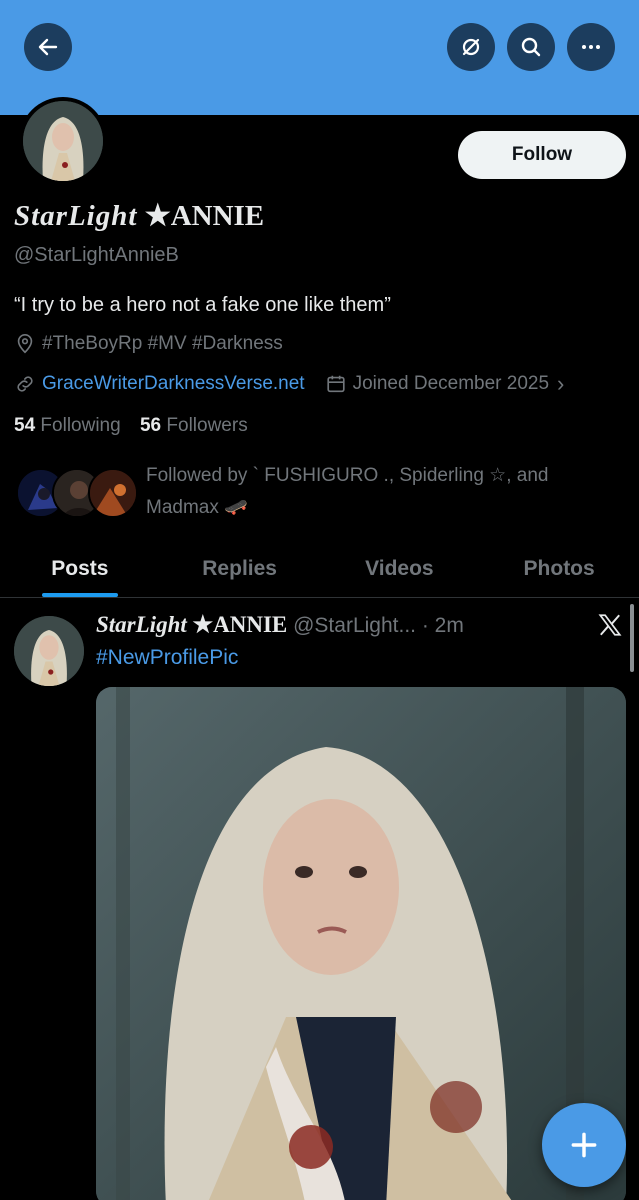  I want to click on post-author-name: StarLight ★ANNIE, so click(191, 624).